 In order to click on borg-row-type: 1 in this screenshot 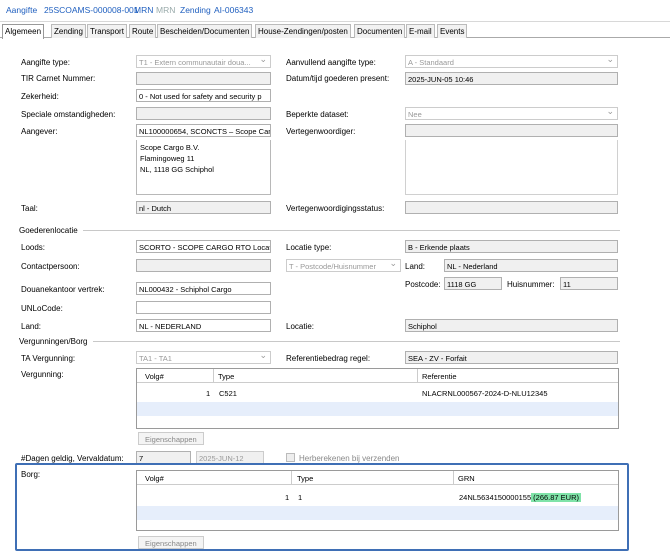, I will do `click(300, 497)`.